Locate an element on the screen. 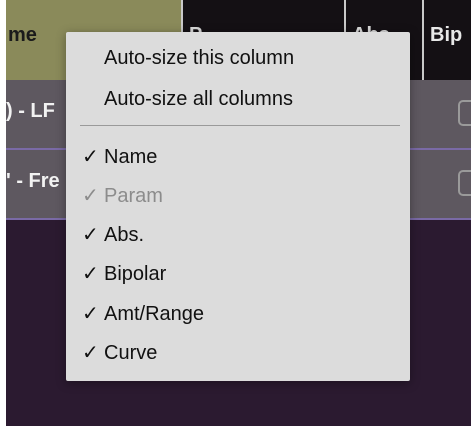  menu-item-toggle-name-column: ✓ Name is located at coordinates (238, 157).